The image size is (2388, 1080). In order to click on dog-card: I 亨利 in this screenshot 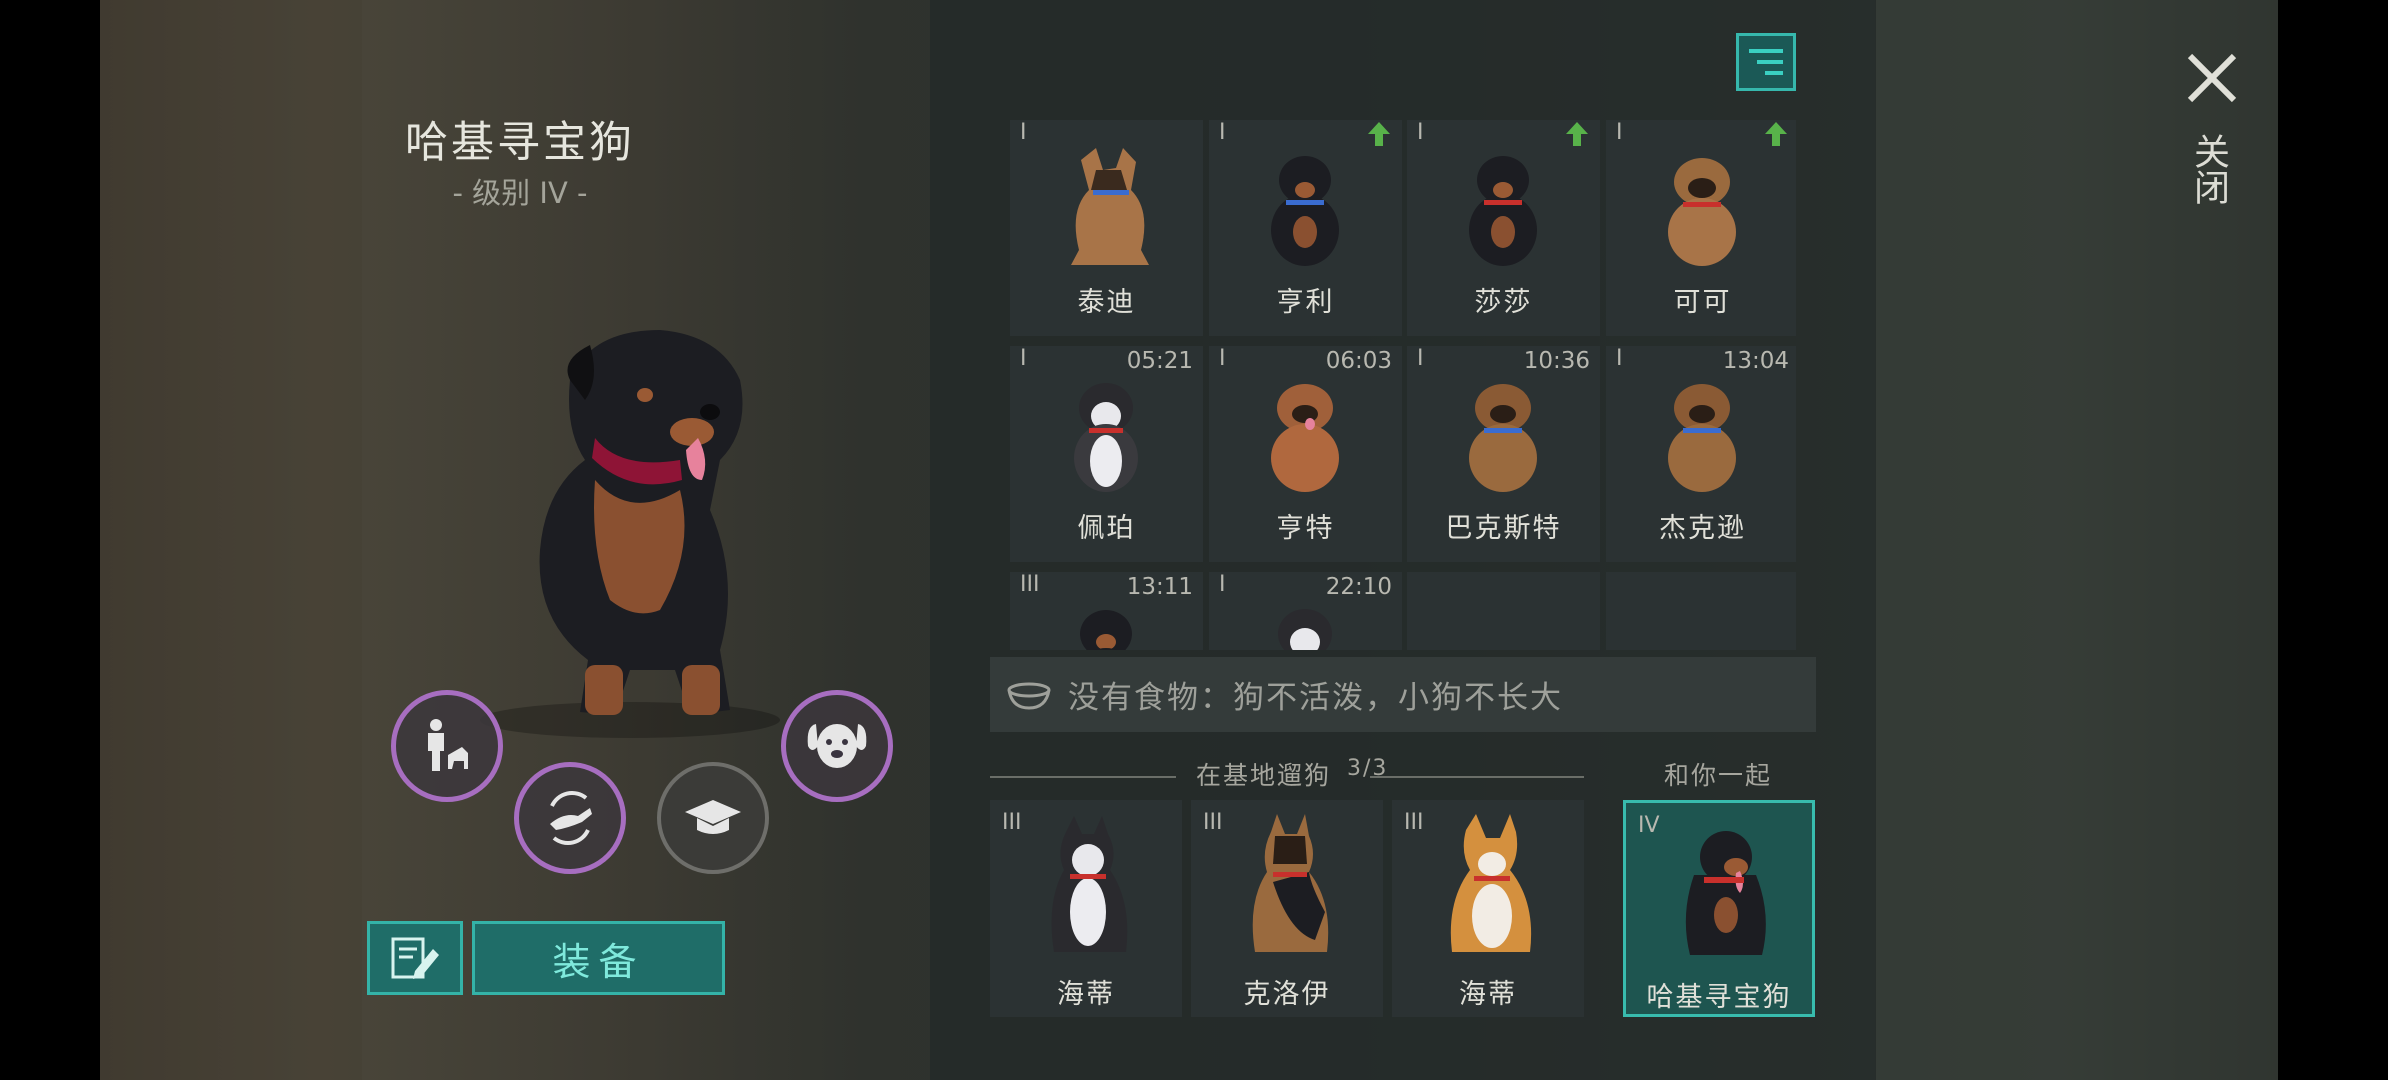, I will do `click(1305, 228)`.